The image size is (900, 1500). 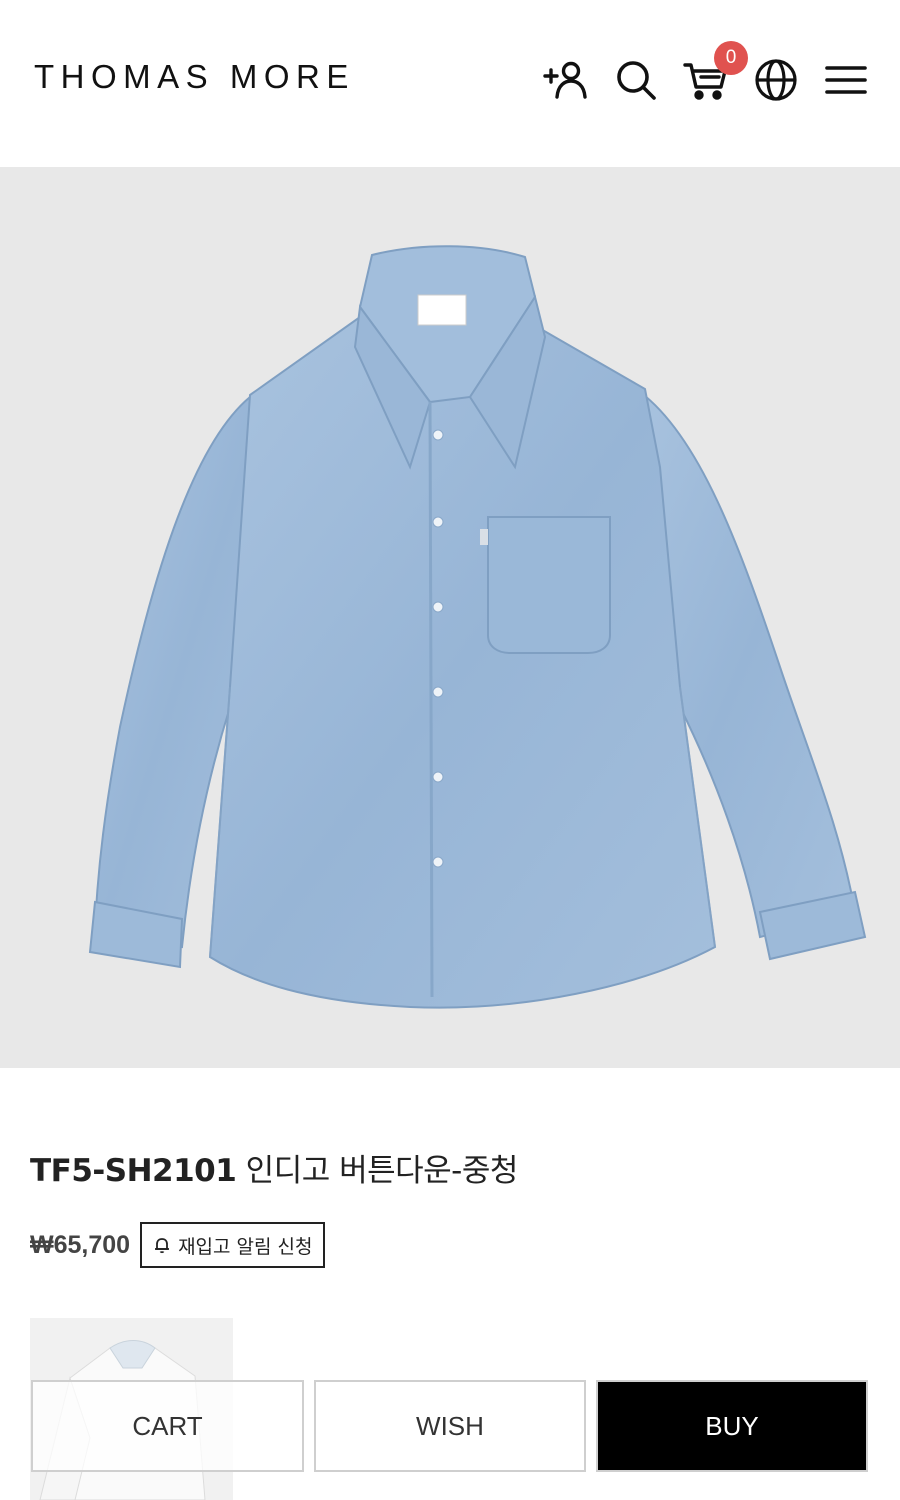 I want to click on product-title: TF5-SH2101 인디고 버튼다운-중청, so click(x=274, y=1167).